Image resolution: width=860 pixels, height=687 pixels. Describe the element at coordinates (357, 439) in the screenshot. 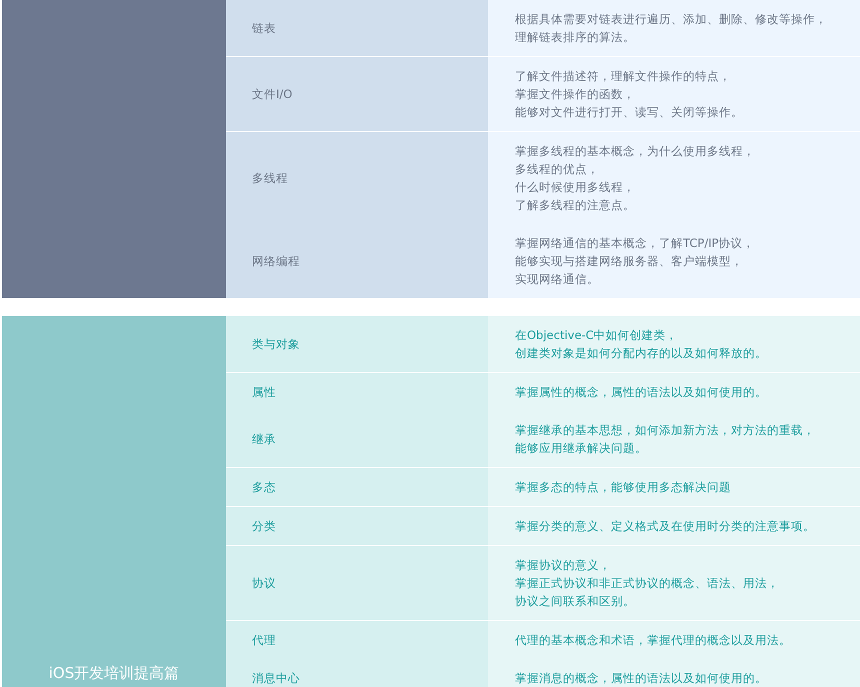

I see `topic-cell: 继承` at that location.